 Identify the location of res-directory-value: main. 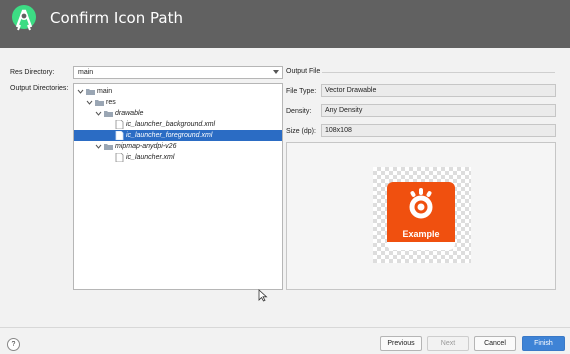
(86, 72).